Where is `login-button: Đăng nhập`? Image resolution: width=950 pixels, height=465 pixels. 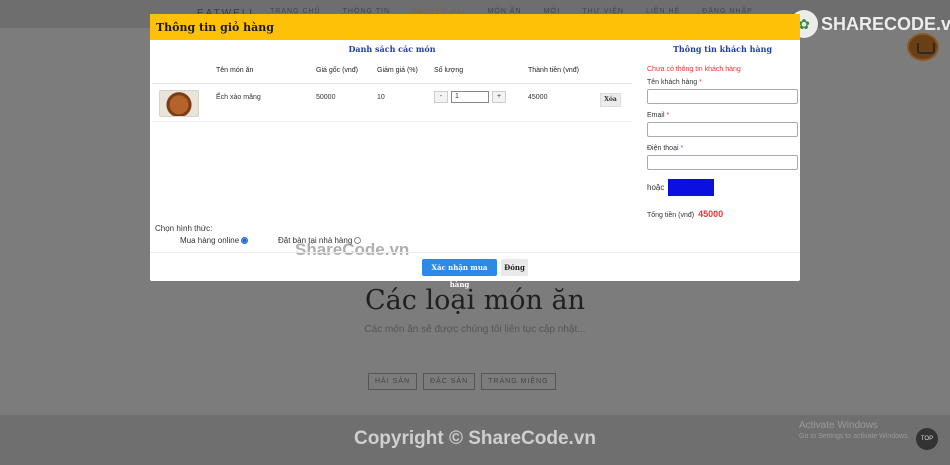
login-button: Đăng nhập is located at coordinates (691, 187).